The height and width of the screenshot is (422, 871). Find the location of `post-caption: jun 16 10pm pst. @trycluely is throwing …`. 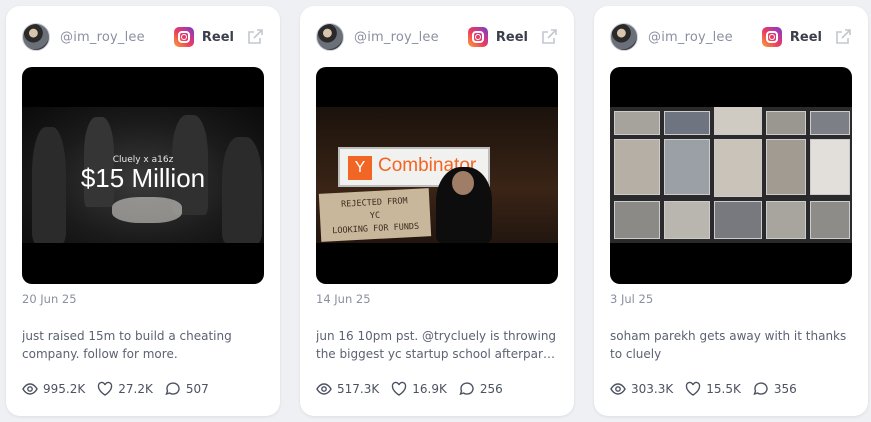

post-caption: jun 16 10pm pst. @trycluely is throwing … is located at coordinates (437, 345).